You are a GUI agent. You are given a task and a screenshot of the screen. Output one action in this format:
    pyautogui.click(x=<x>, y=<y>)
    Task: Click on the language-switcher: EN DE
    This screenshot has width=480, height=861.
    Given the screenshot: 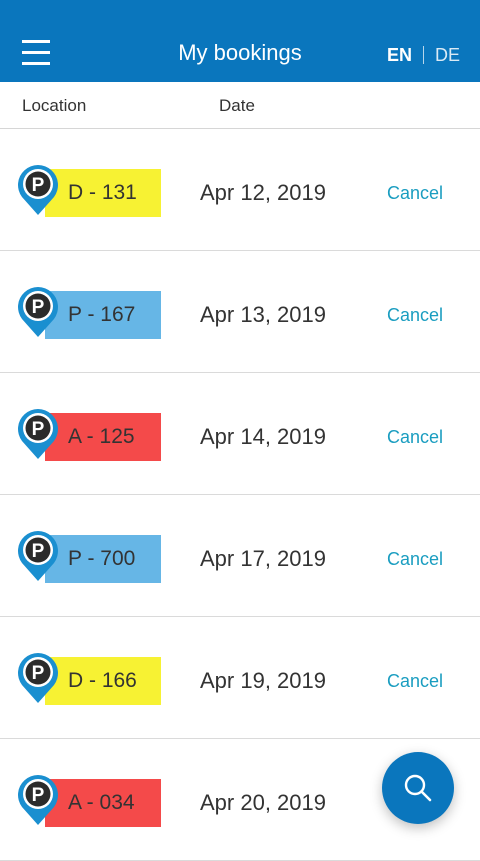 What is the action you would take?
    pyautogui.click(x=423, y=55)
    